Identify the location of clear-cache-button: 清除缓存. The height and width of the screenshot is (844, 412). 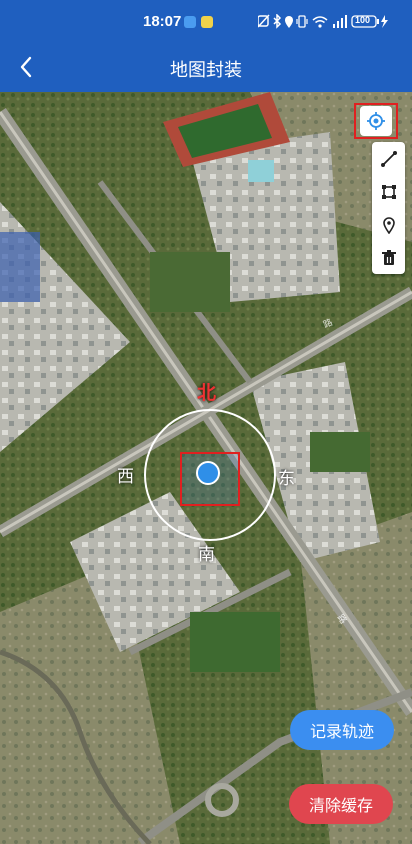
(341, 804).